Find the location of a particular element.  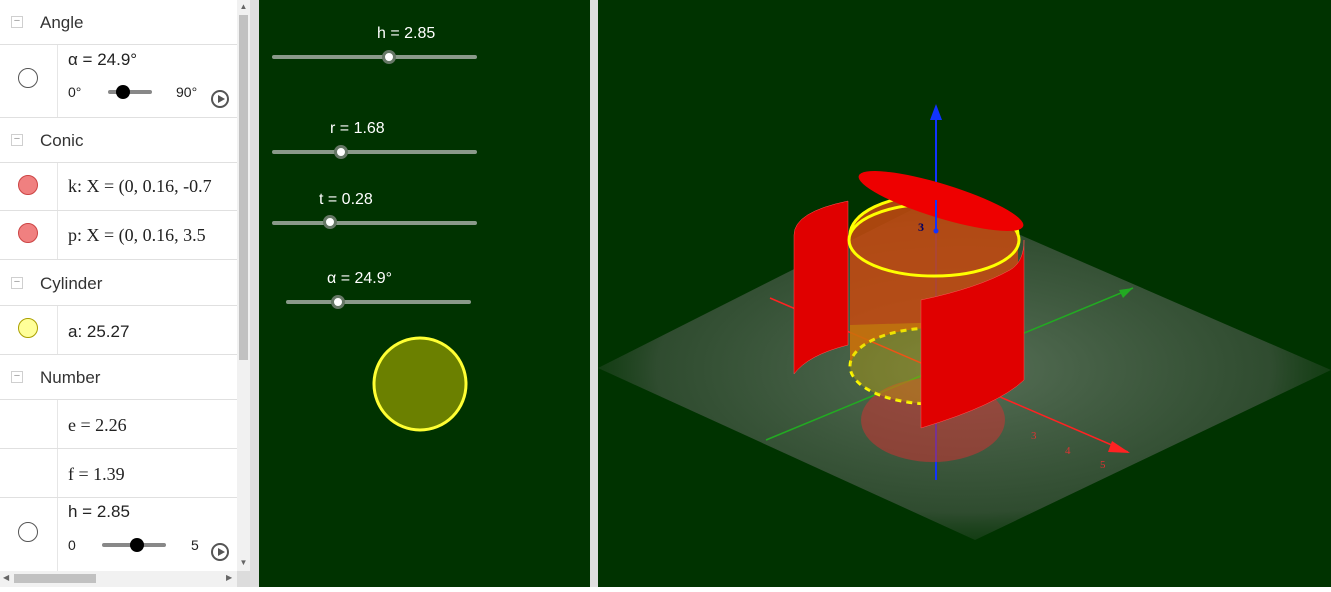

scrollbar-corner is located at coordinates (243, 579).